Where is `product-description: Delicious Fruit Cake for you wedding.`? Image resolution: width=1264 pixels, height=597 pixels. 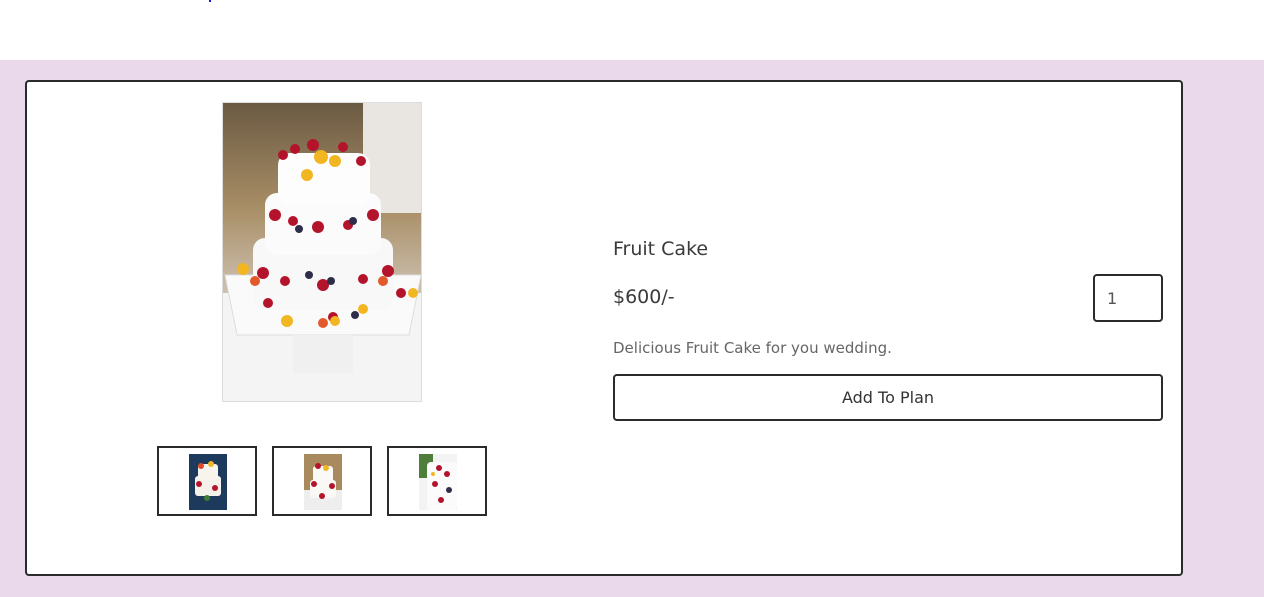 product-description: Delicious Fruit Cake for you wedding. is located at coordinates (752, 348).